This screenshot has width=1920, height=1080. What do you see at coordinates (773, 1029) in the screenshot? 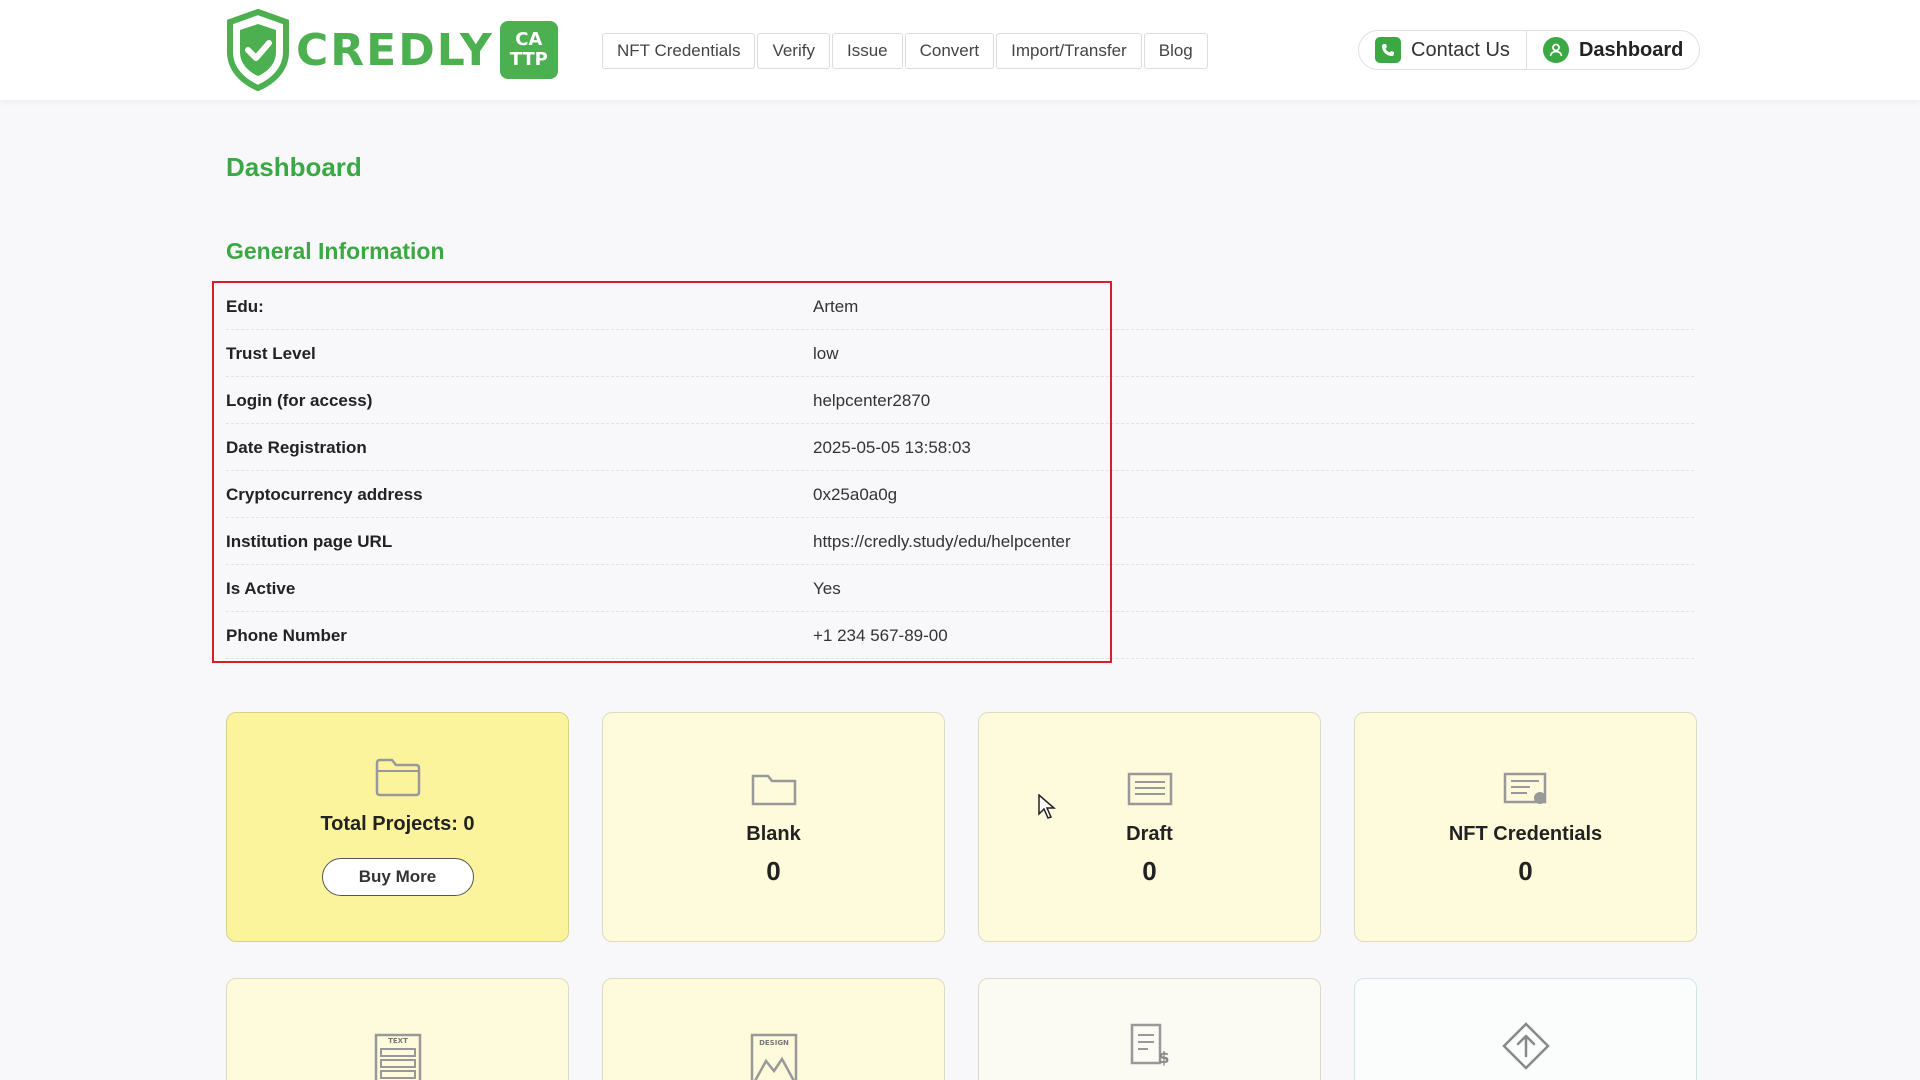
I see `design-template-card: DESIGN` at bounding box center [773, 1029].